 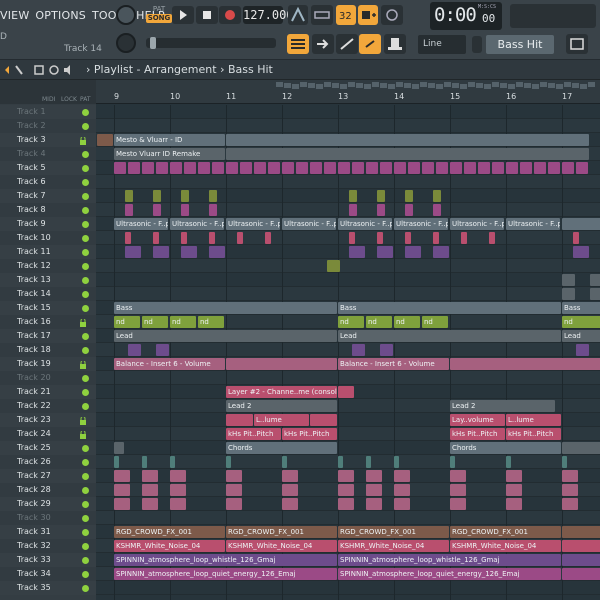 I want to click on track-header: Track 17, so click(x=48, y=336).